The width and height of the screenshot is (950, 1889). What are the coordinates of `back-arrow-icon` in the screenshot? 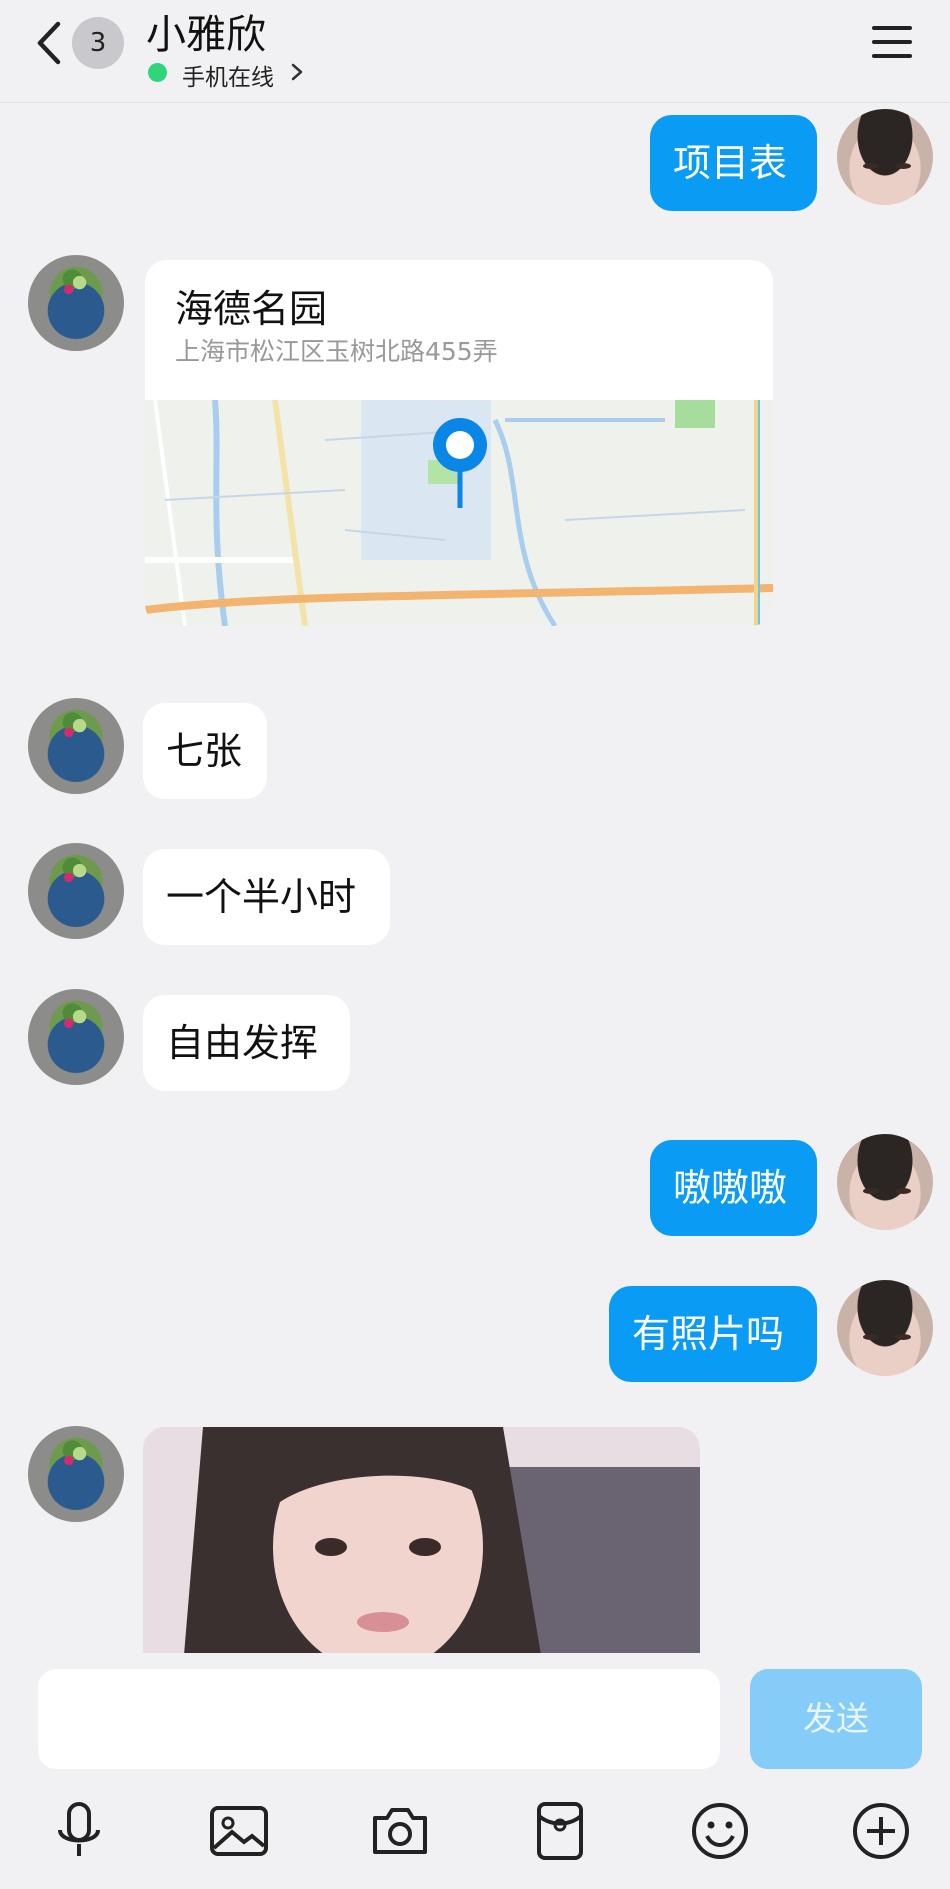 It's located at (50, 43).